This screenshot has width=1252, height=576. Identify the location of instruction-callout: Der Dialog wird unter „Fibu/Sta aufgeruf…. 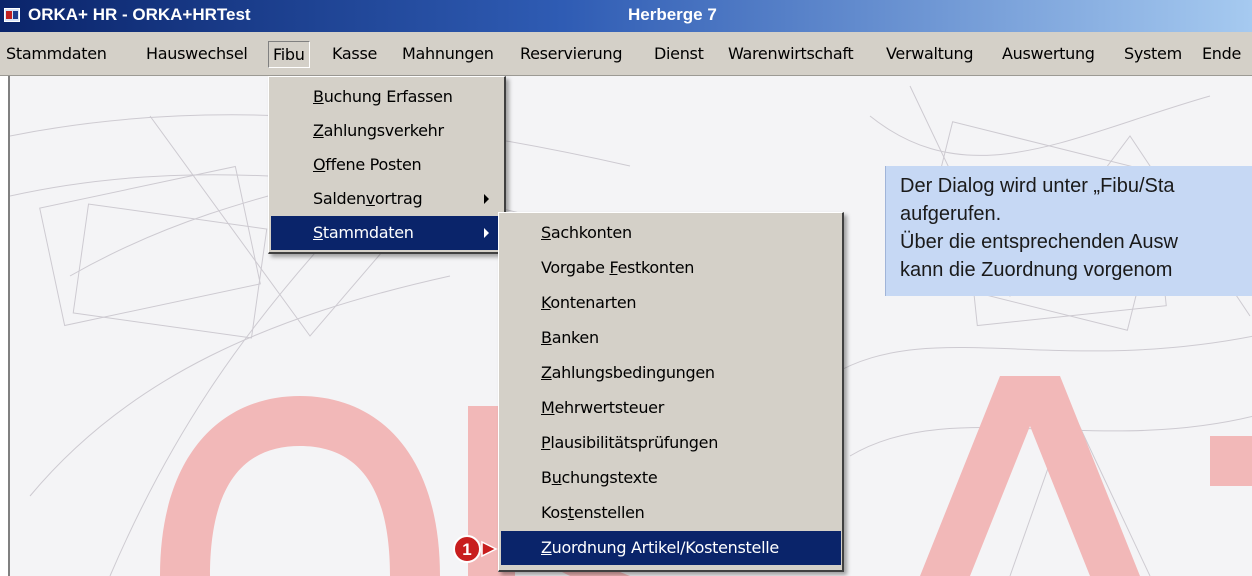
(1068, 231).